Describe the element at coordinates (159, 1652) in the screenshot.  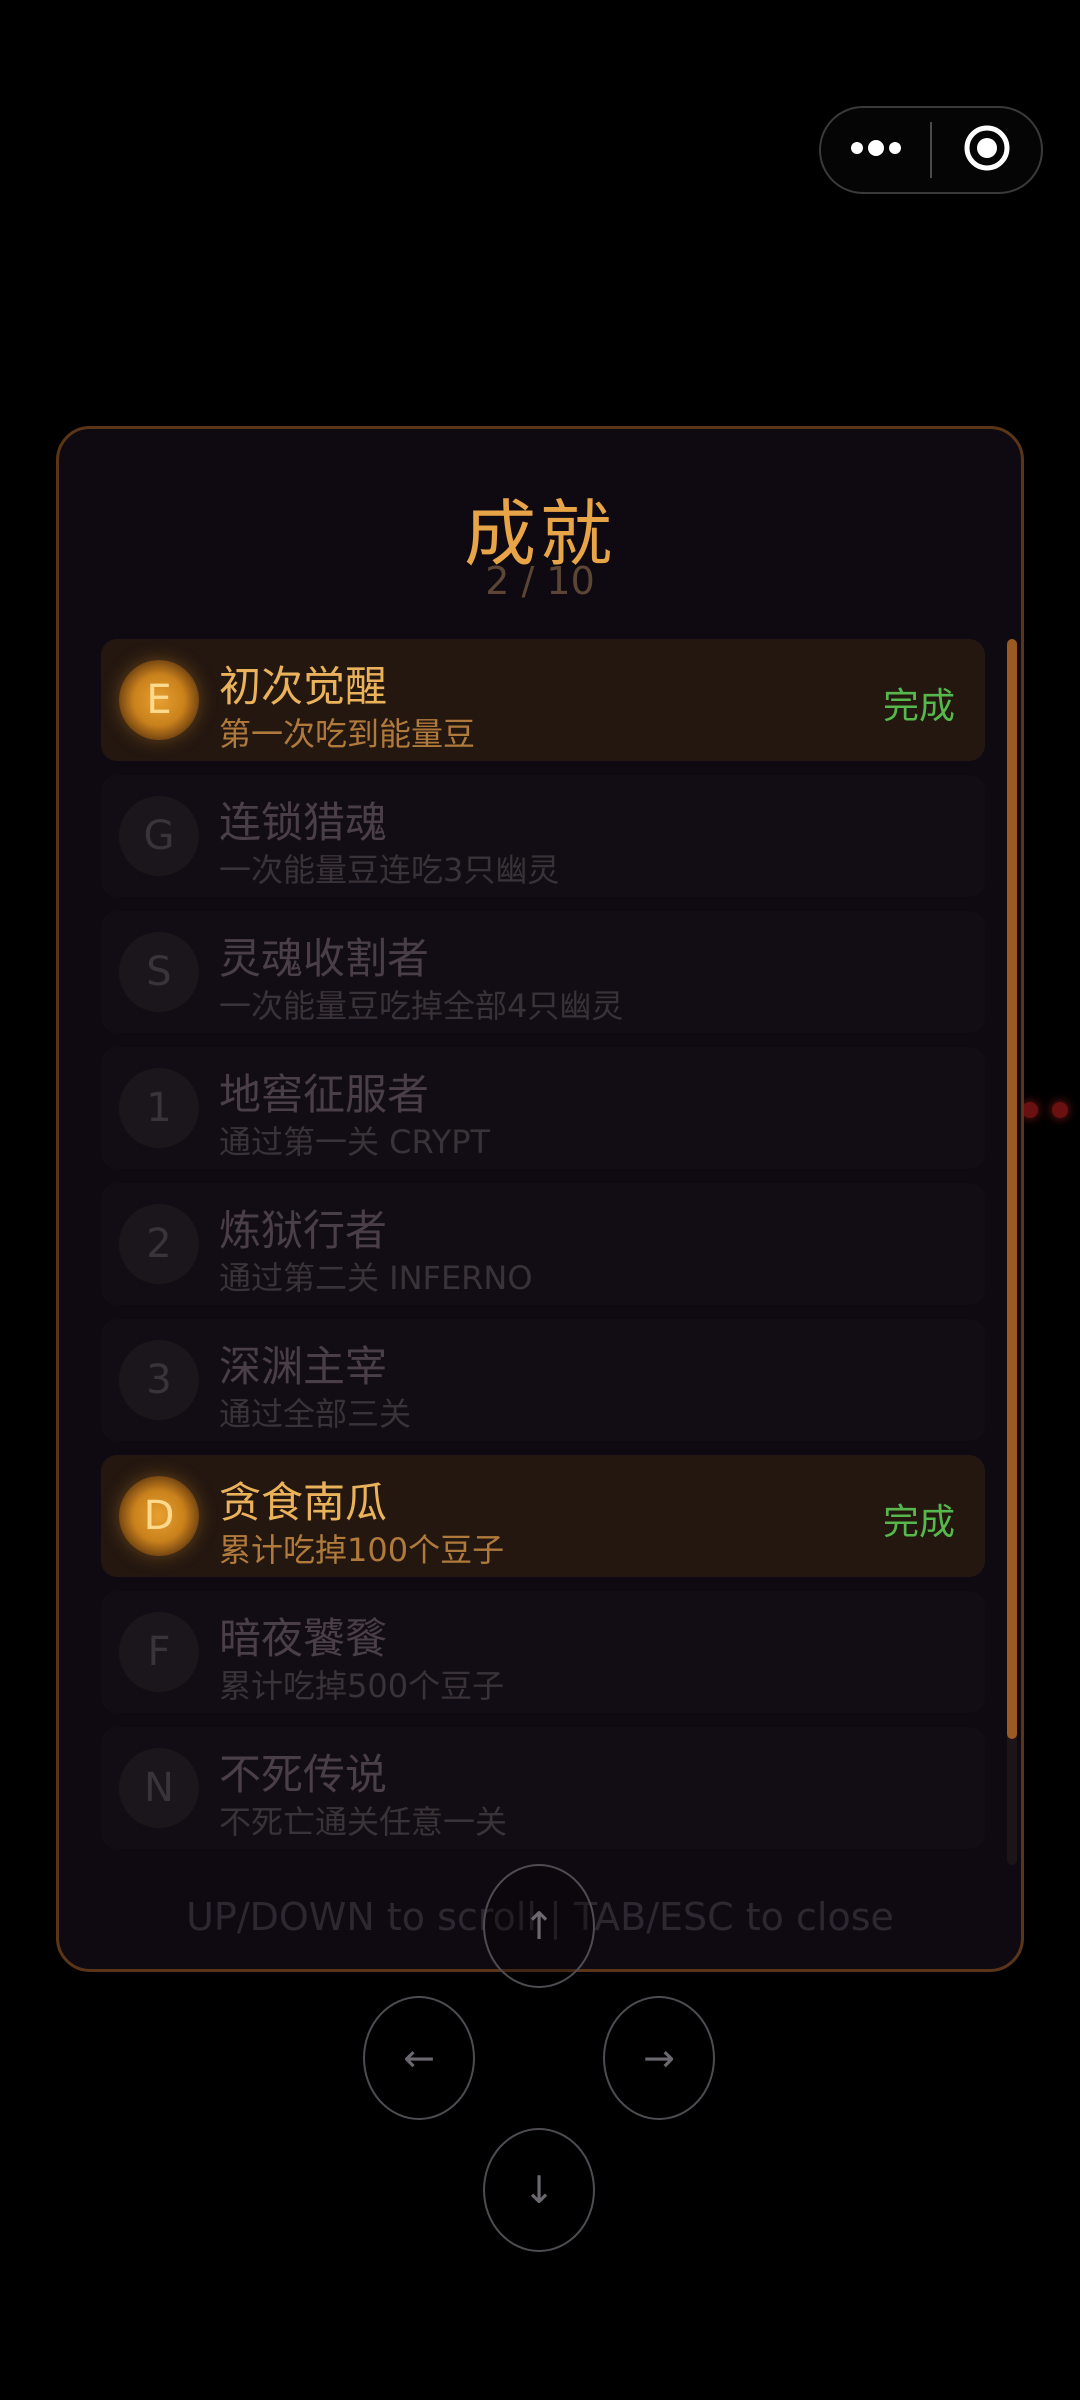
I see `achievement-badge: F` at that location.